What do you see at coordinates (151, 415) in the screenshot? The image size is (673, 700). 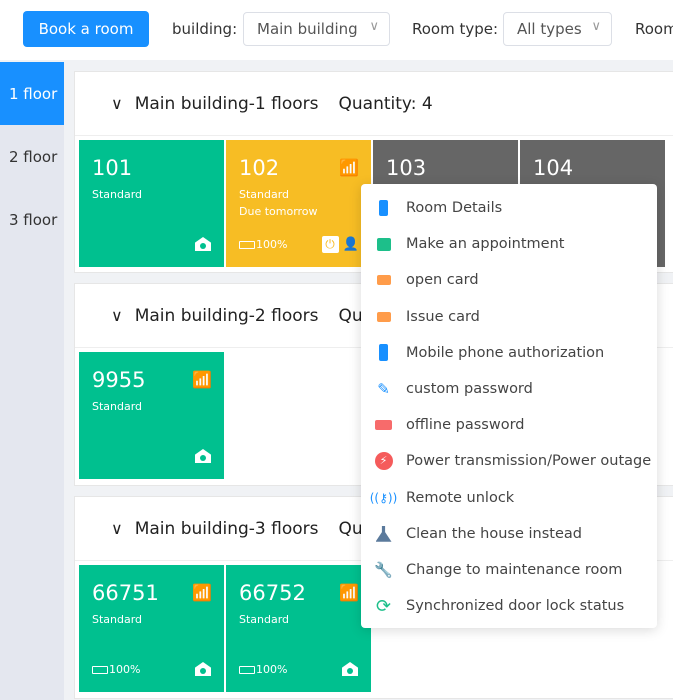 I see `room-tile: 9955 Standard 📶` at bounding box center [151, 415].